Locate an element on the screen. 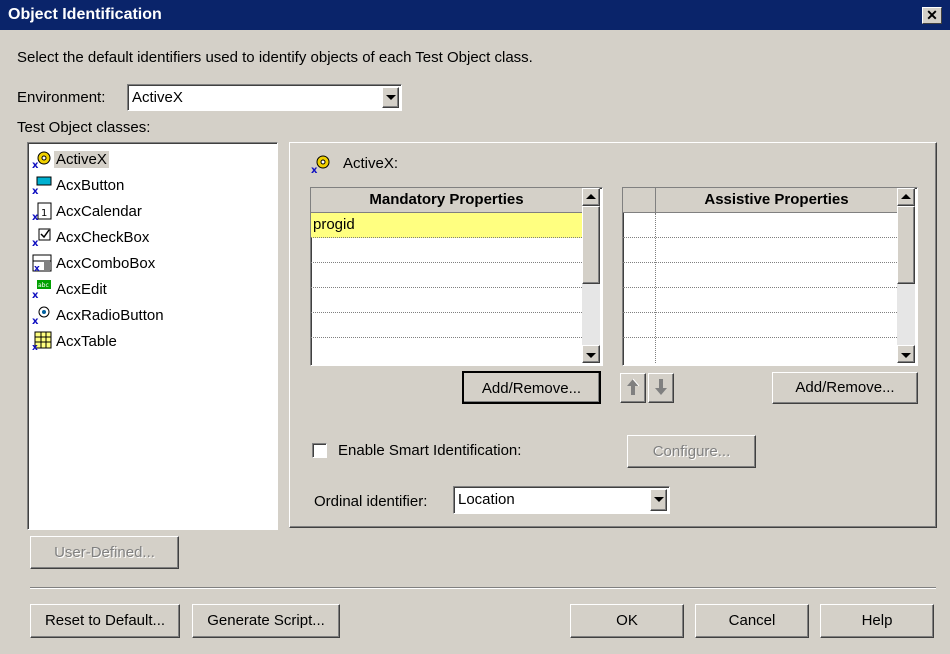 The image size is (950, 654). tree-item-acxcalendar: 1x AcxCalendar is located at coordinates (88, 211).